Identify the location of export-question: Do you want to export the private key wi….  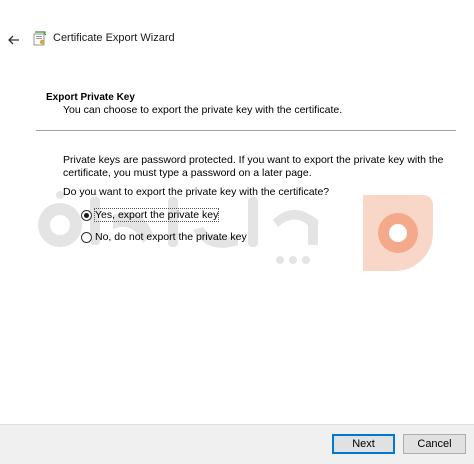
(196, 192).